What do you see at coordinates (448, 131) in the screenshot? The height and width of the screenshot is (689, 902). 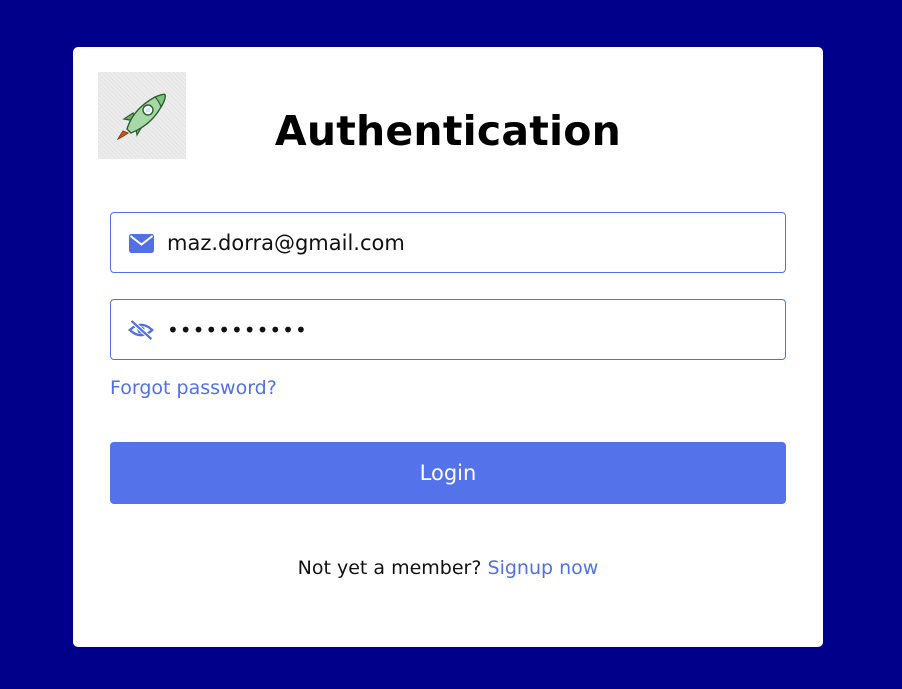 I see `page-title: Authentication` at bounding box center [448, 131].